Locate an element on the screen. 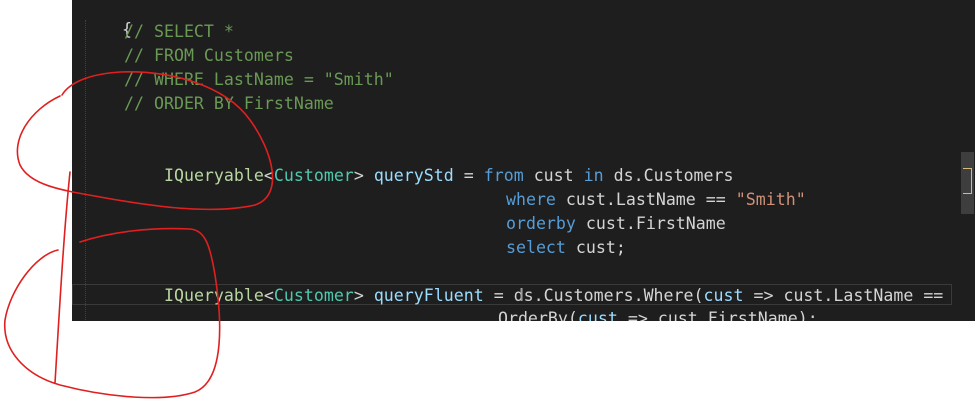 This screenshot has width=975, height=404. string-smith: "Smith" is located at coordinates (770, 199).